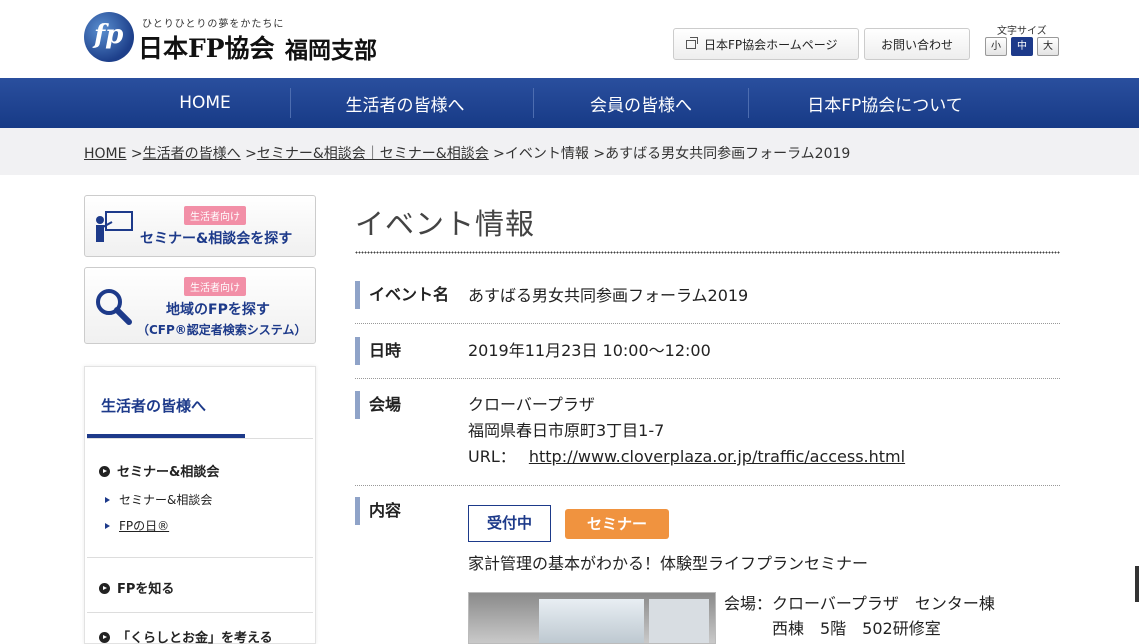  What do you see at coordinates (206, 47) in the screenshot?
I see `logo-org-name: 日本FP協会` at bounding box center [206, 47].